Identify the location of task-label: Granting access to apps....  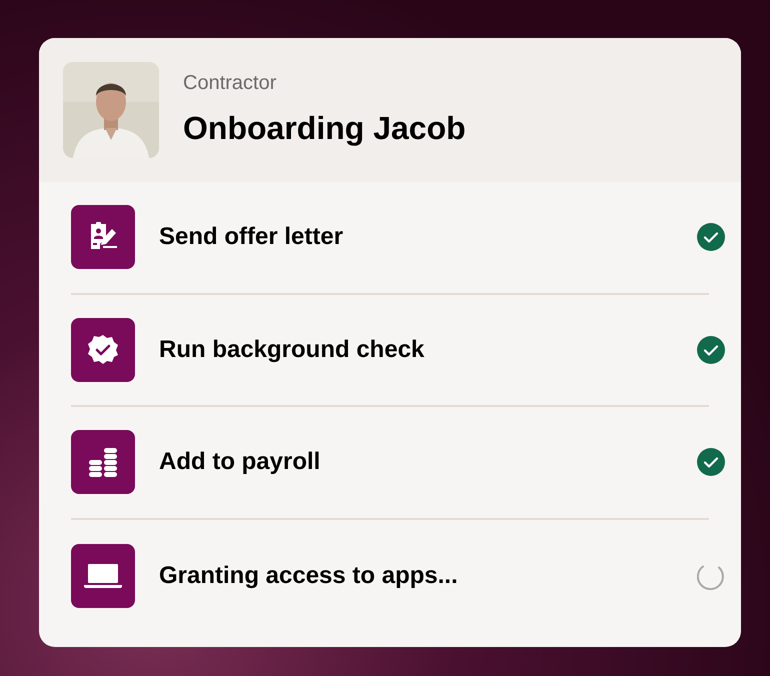
(309, 575).